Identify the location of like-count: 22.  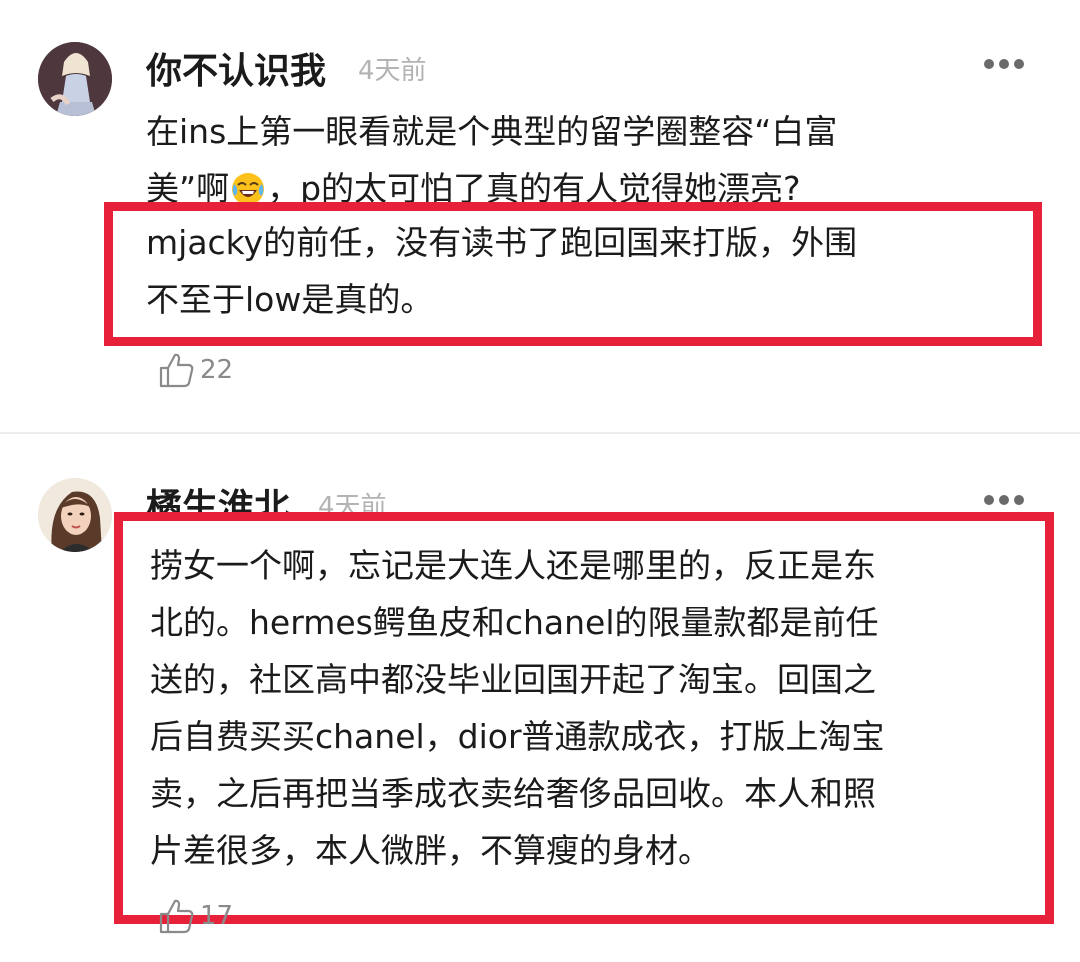
(217, 370).